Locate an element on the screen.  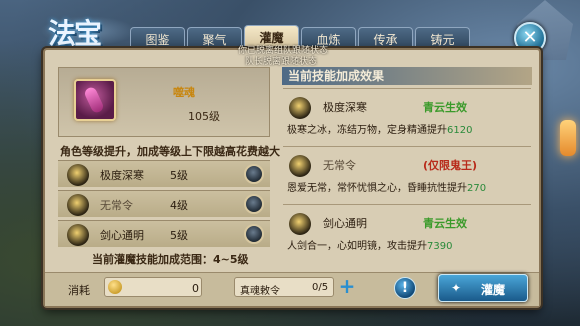
guanmo-button-label: 灌魔 is located at coordinates (493, 290).